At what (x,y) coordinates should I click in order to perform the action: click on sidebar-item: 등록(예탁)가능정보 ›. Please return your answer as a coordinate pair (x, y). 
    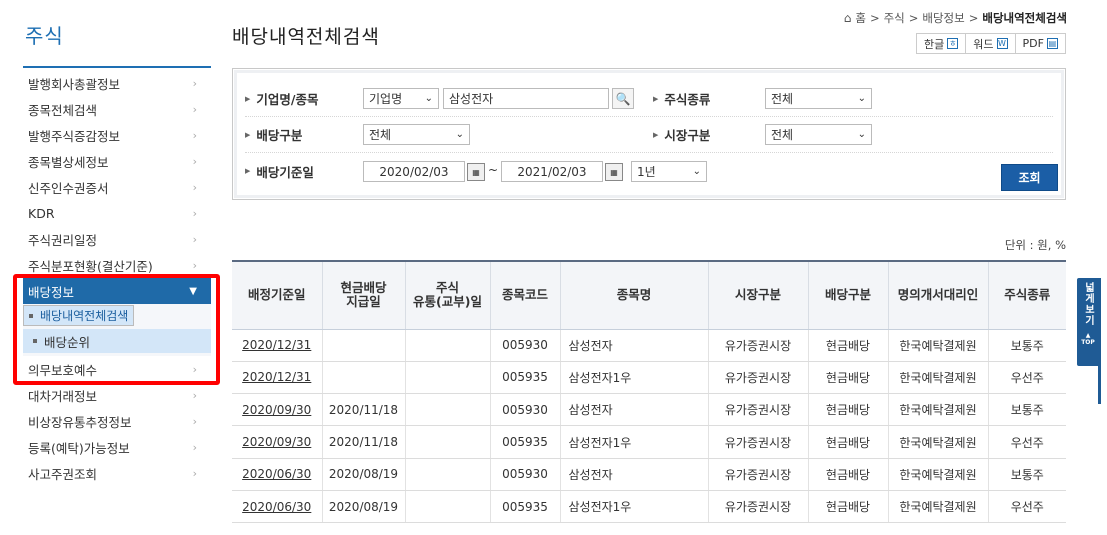
    Looking at the image, I should click on (117, 447).